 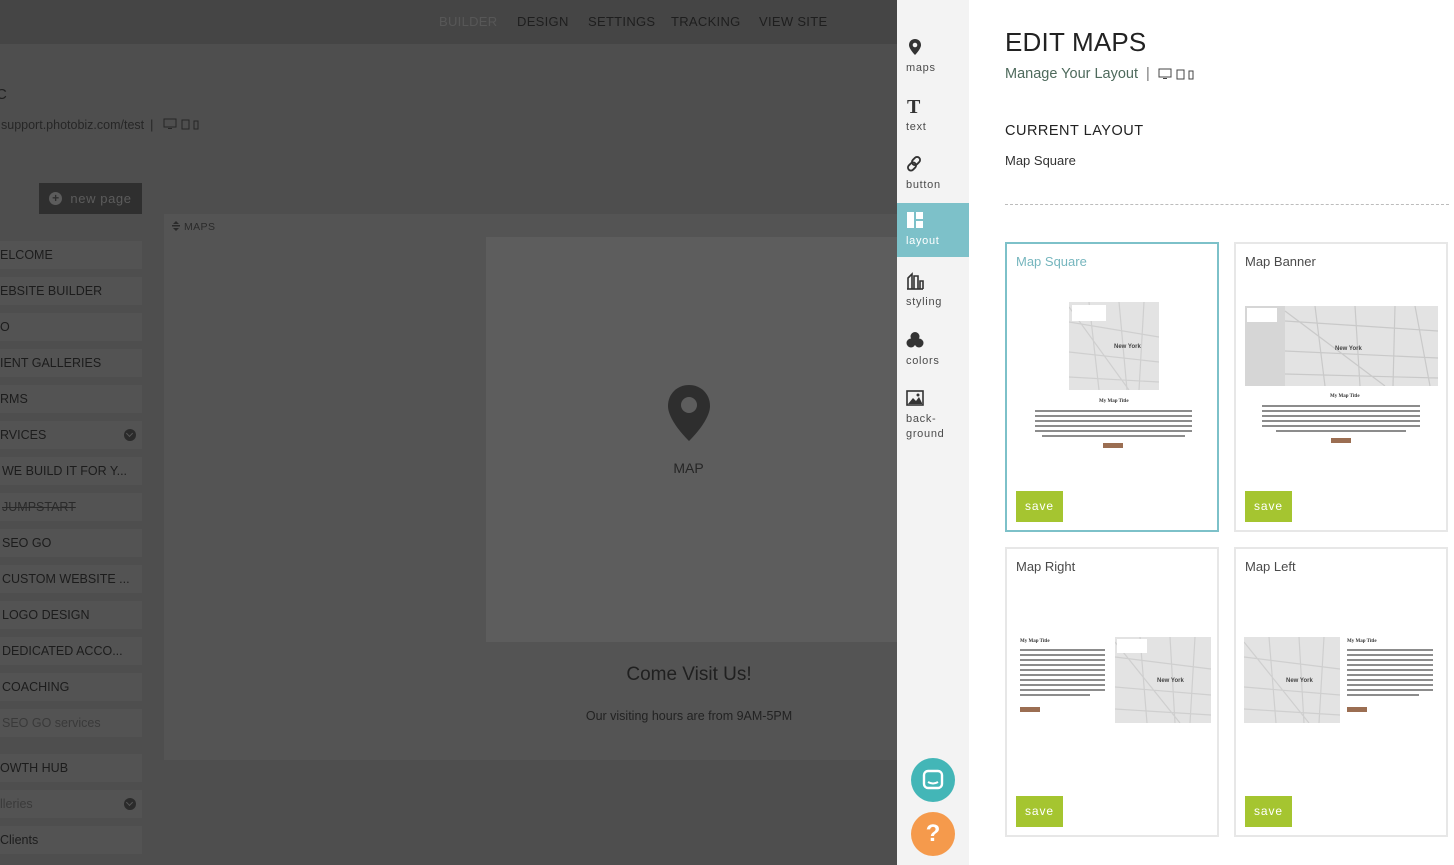 I want to click on page-item-label: COACHING, so click(x=36, y=687).